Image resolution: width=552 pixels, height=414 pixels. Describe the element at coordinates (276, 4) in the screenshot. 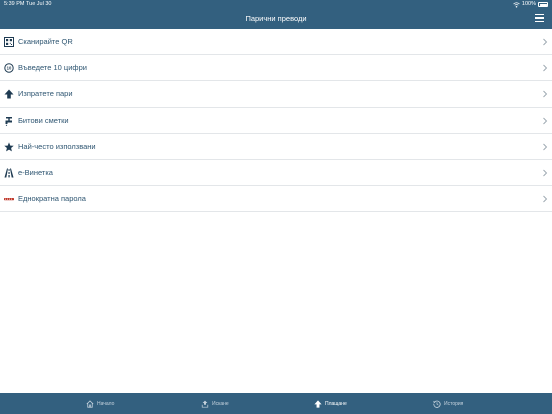

I see `status-bar: 5:39 PM Tue Jul 30 100%` at that location.